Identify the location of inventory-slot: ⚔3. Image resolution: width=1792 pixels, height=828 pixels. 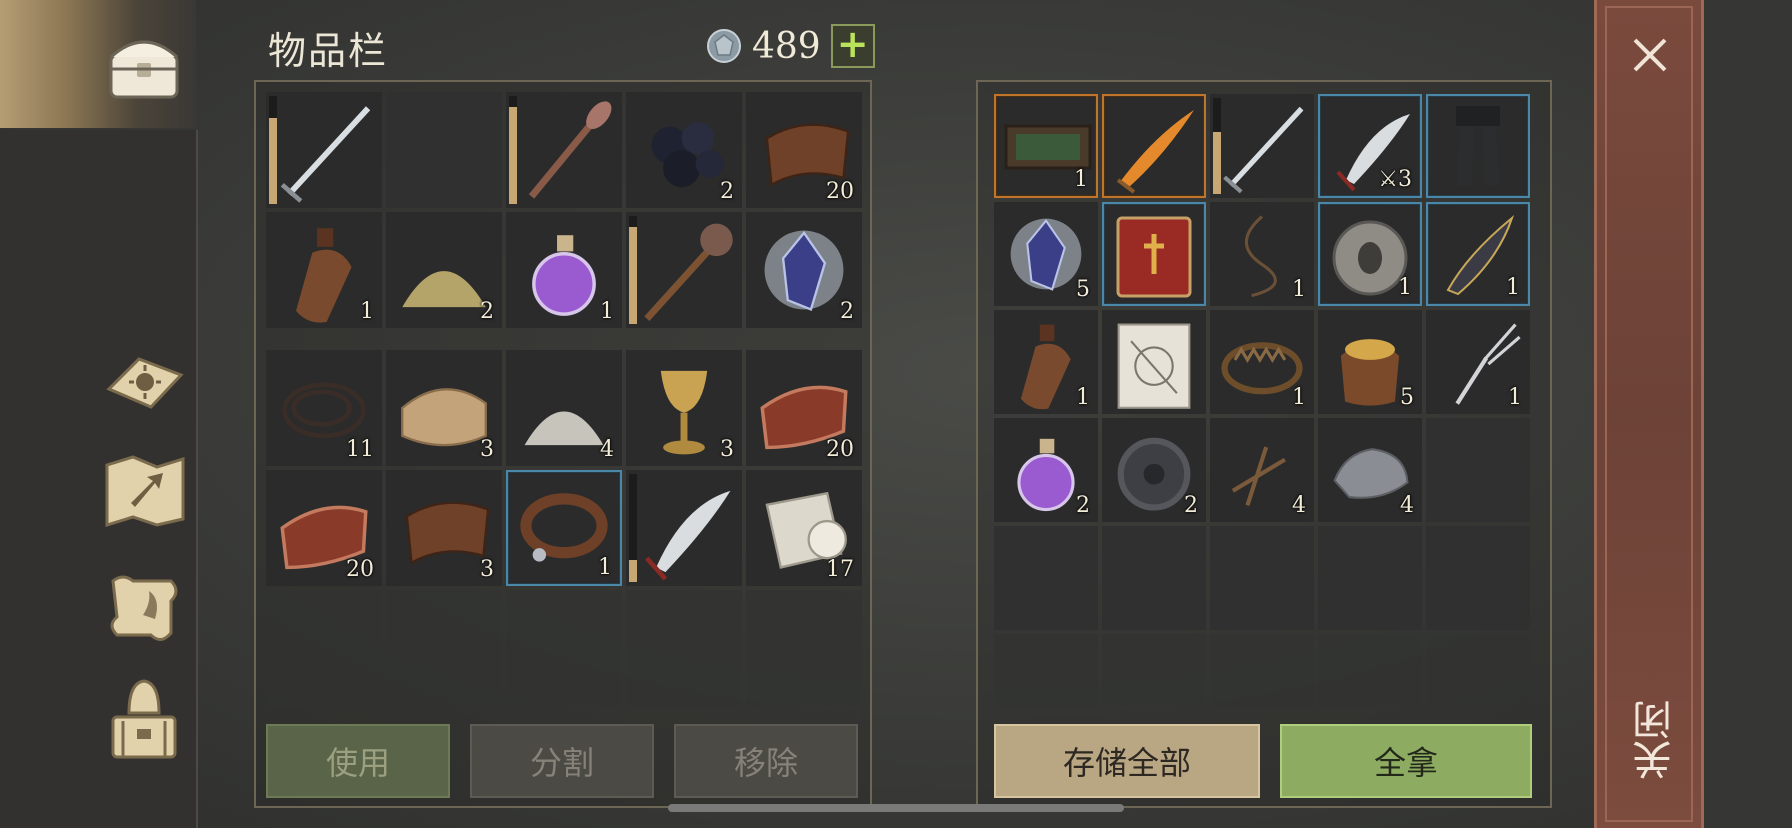
(1370, 146).